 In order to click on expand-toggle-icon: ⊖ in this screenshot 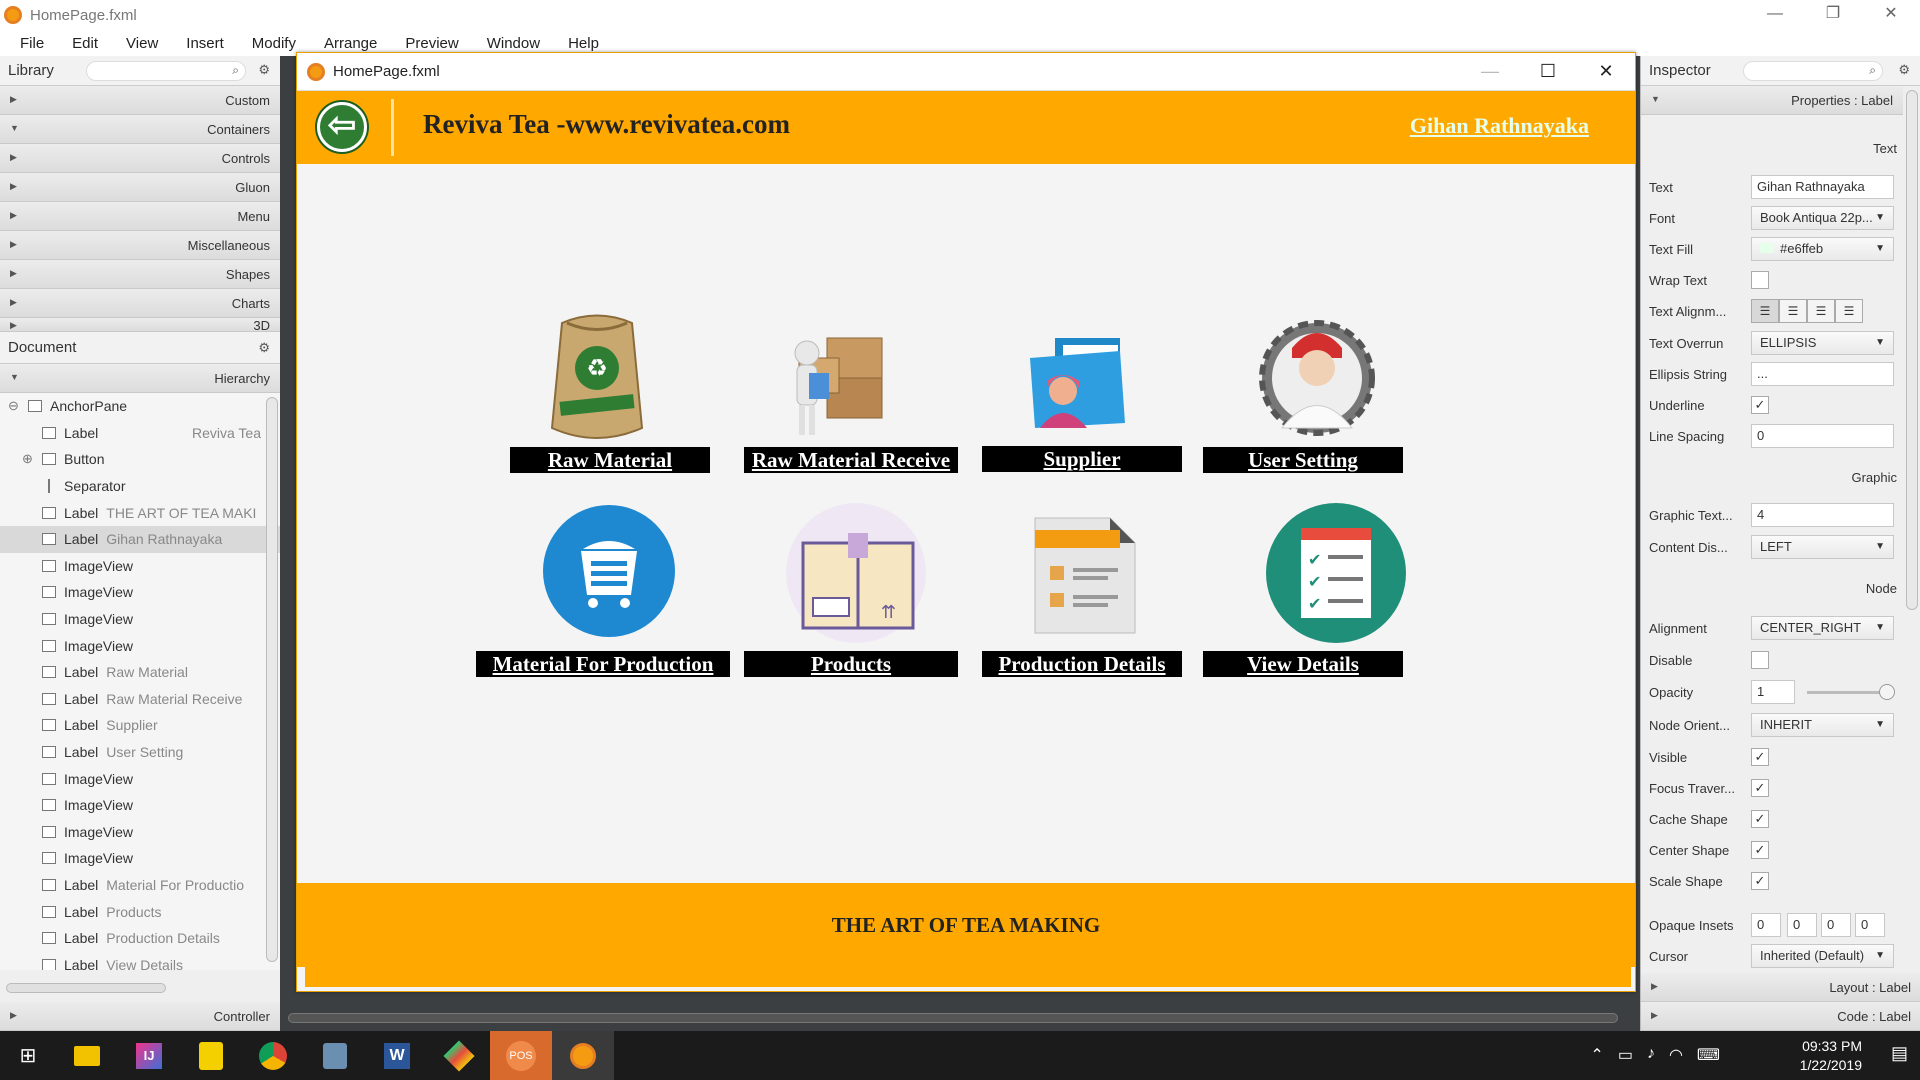, I will do `click(13, 406)`.